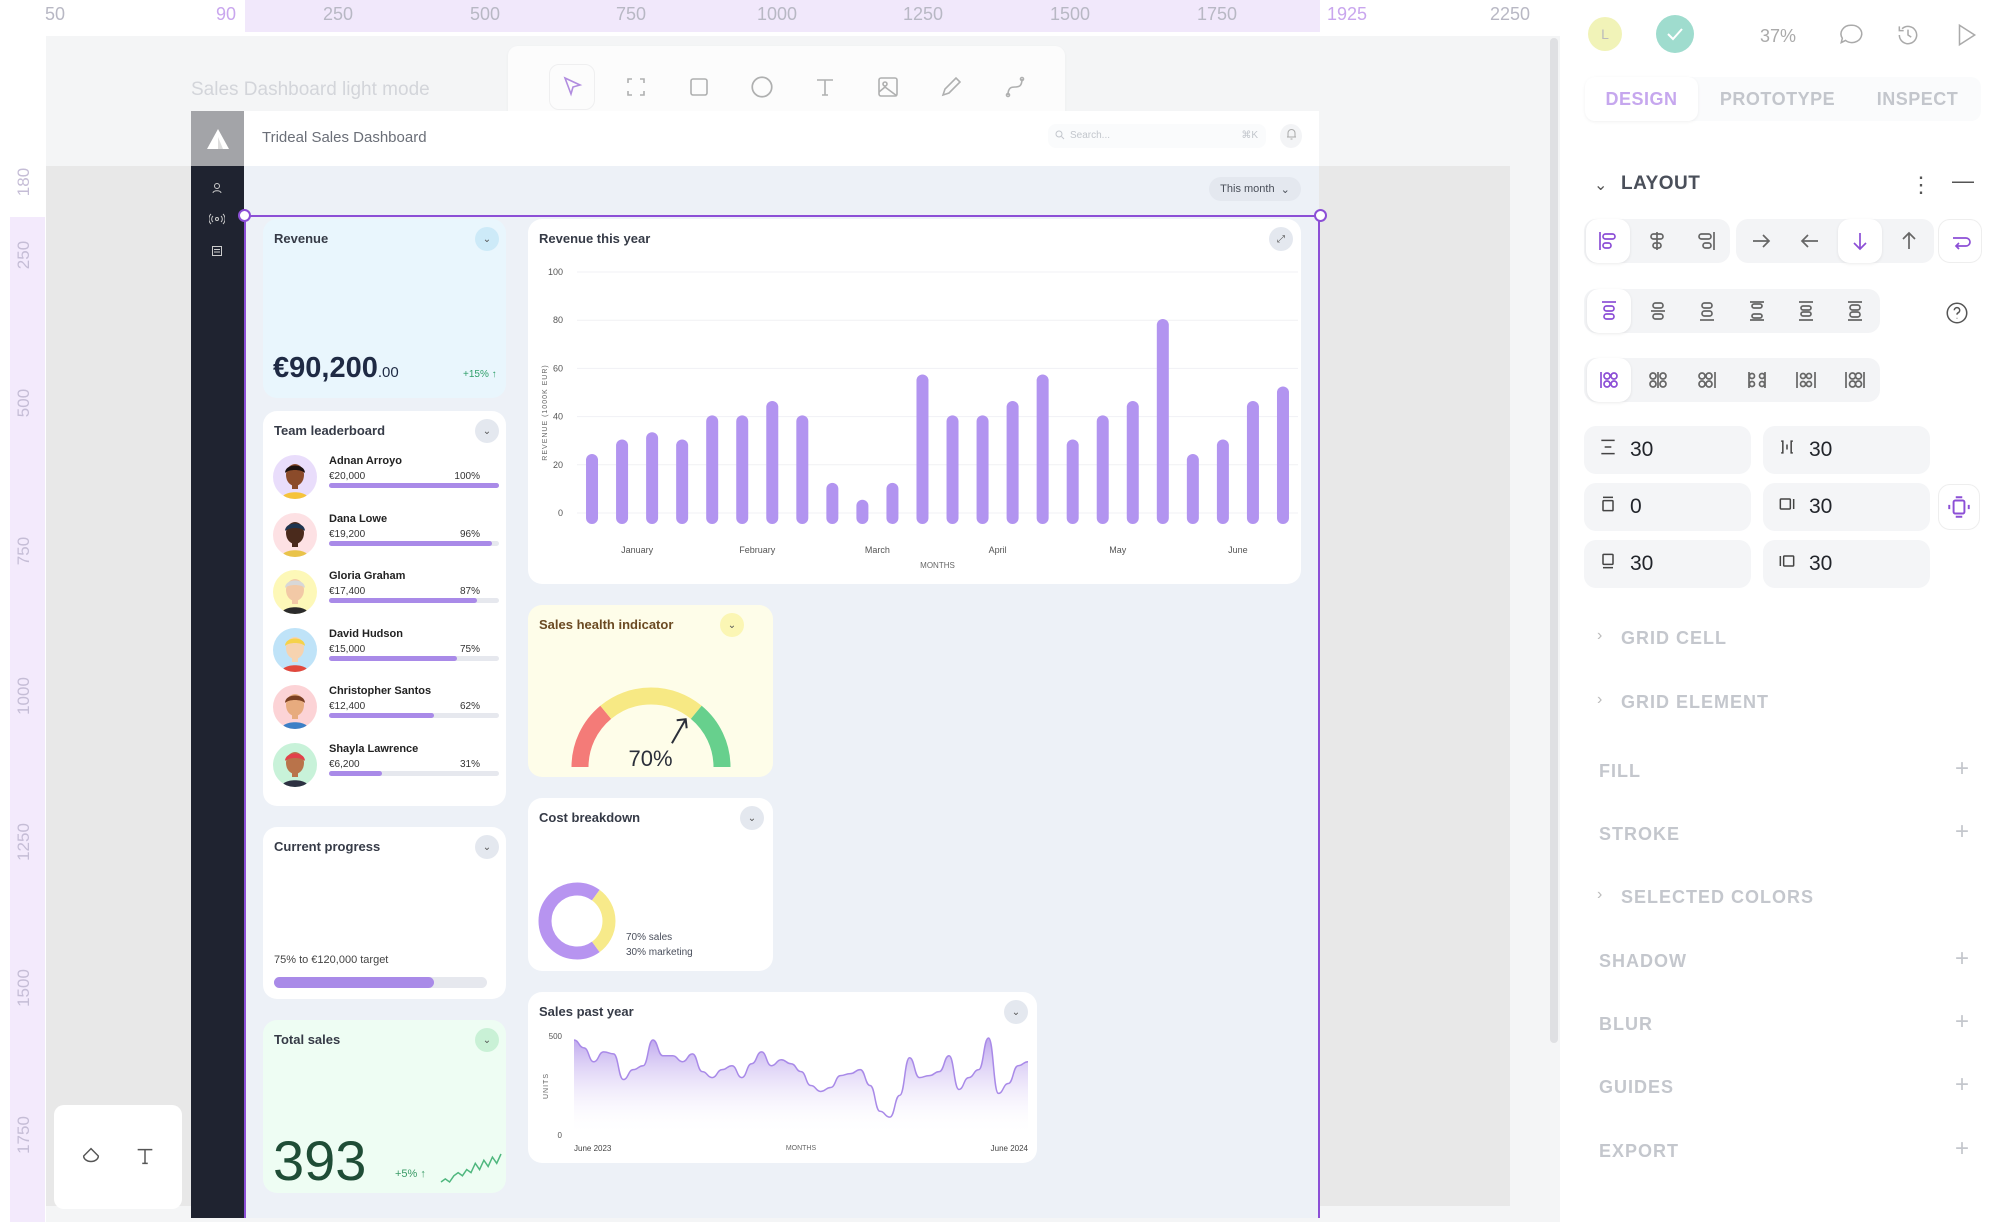  Describe the element at coordinates (217, 190) in the screenshot. I see `user-icon` at that location.